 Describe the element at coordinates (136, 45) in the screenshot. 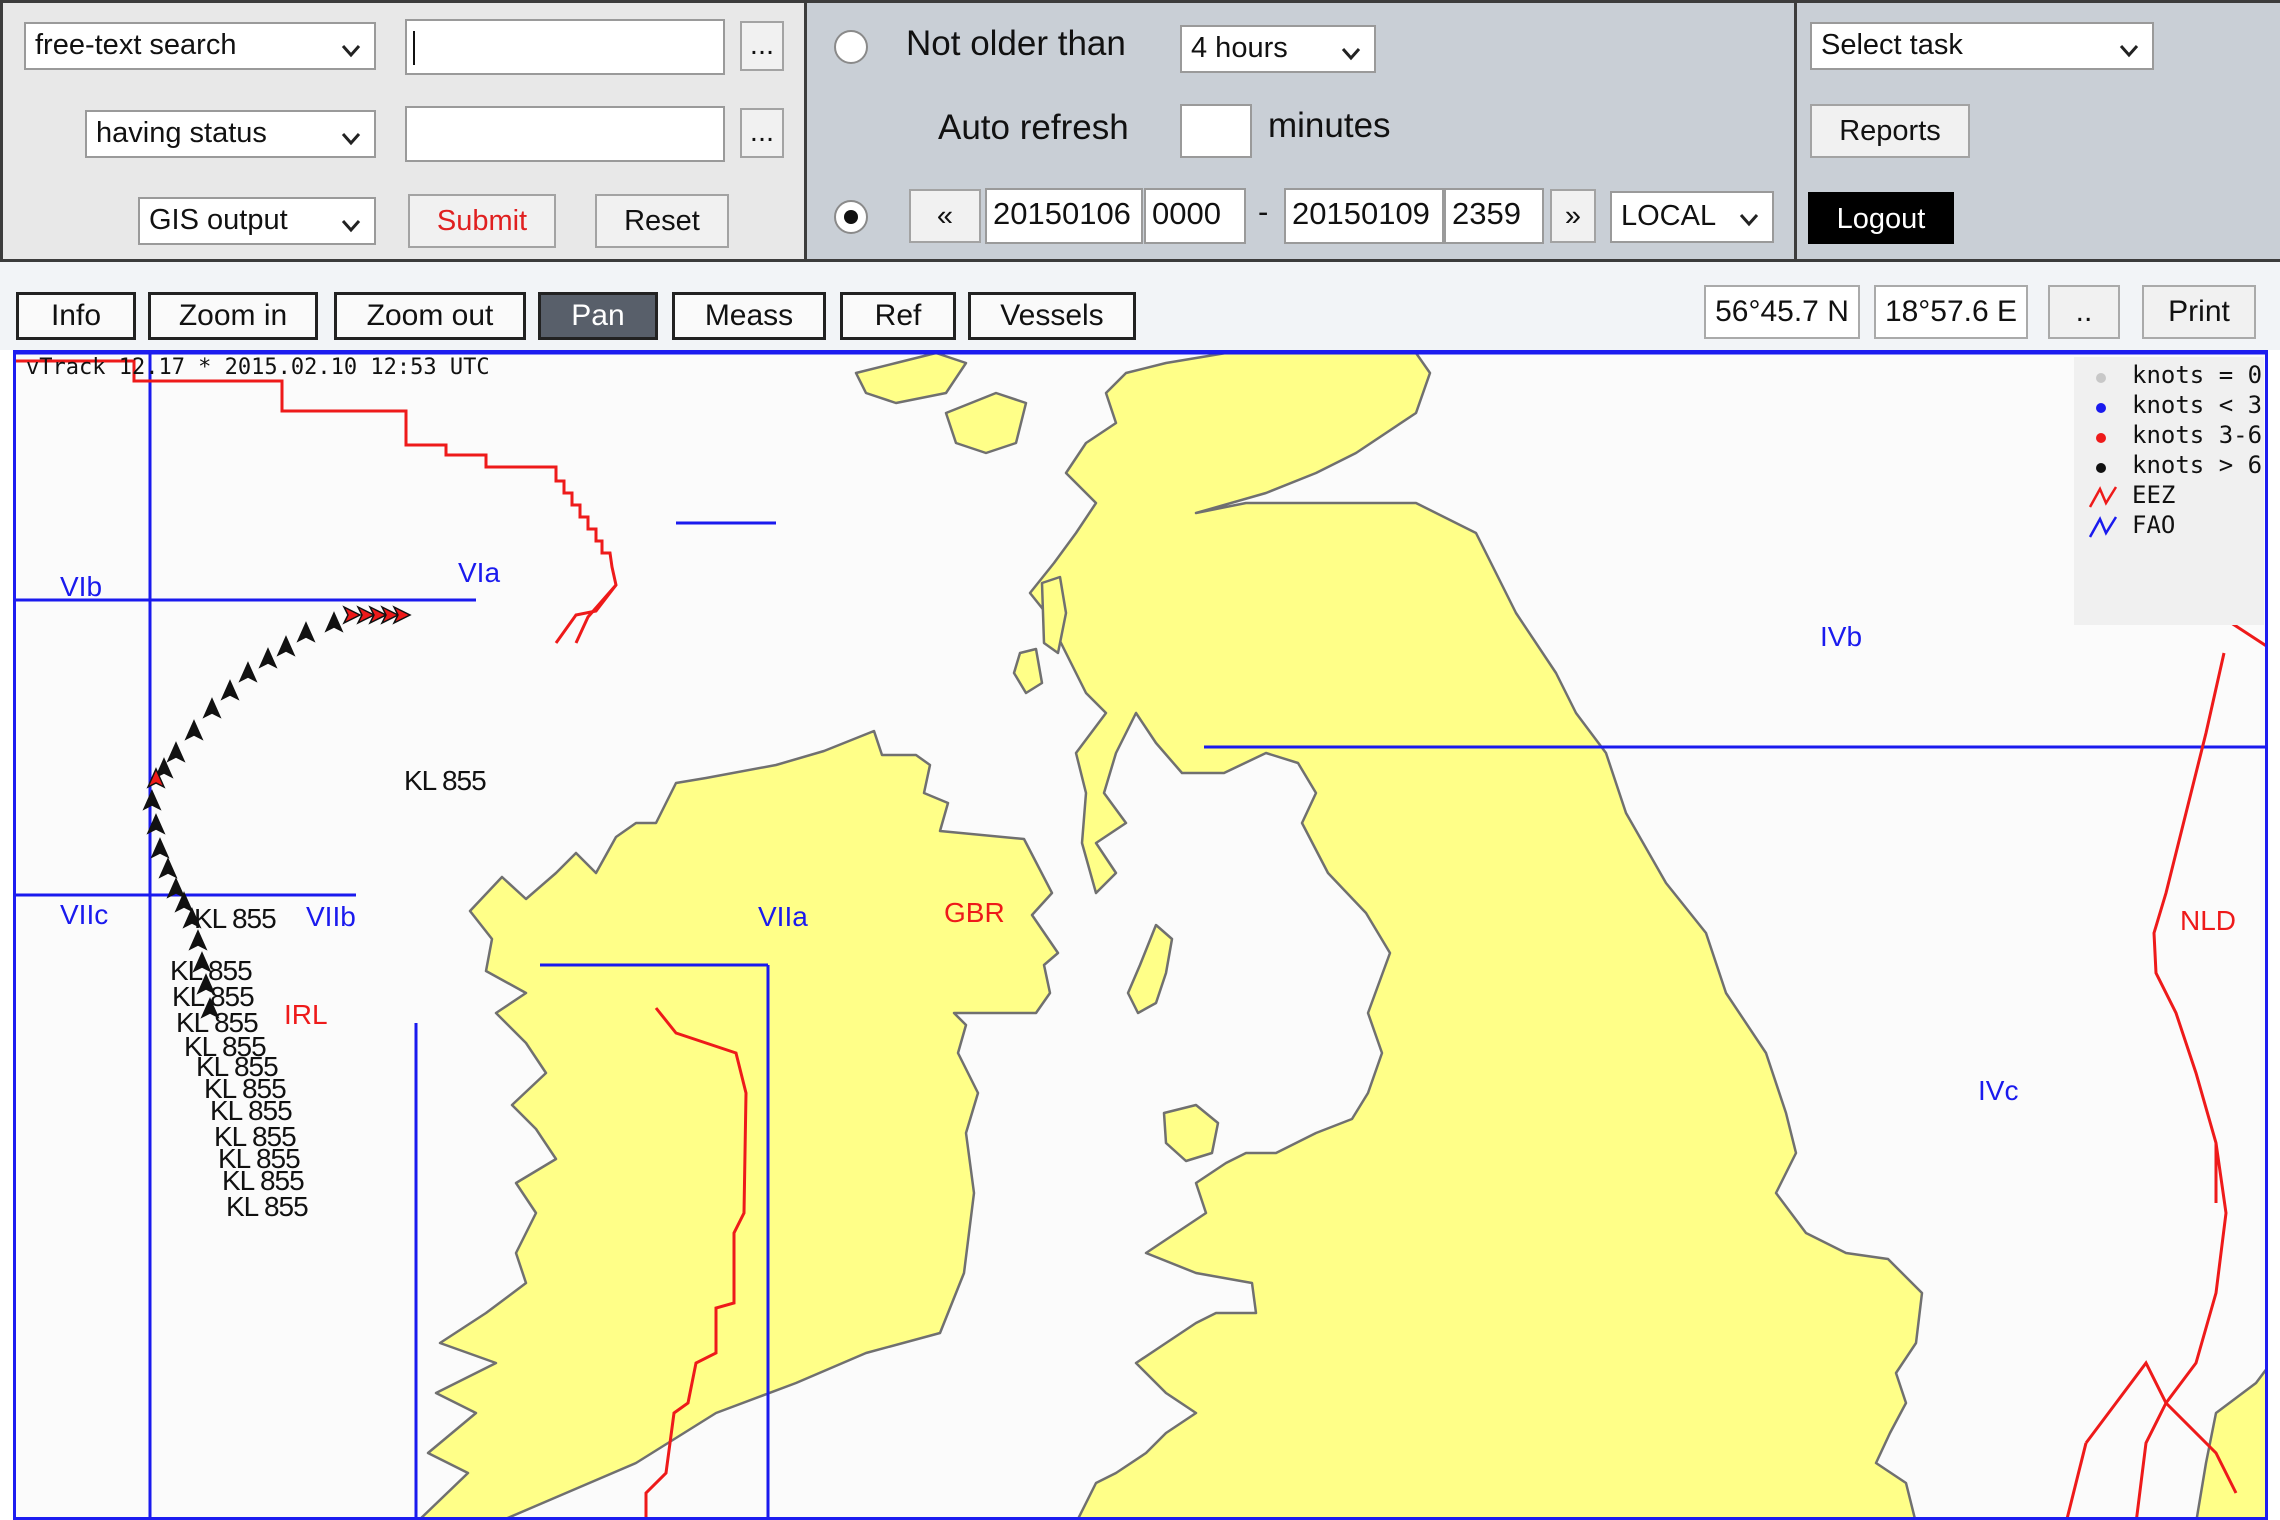

I see `search-mode-value: free-text search` at that location.